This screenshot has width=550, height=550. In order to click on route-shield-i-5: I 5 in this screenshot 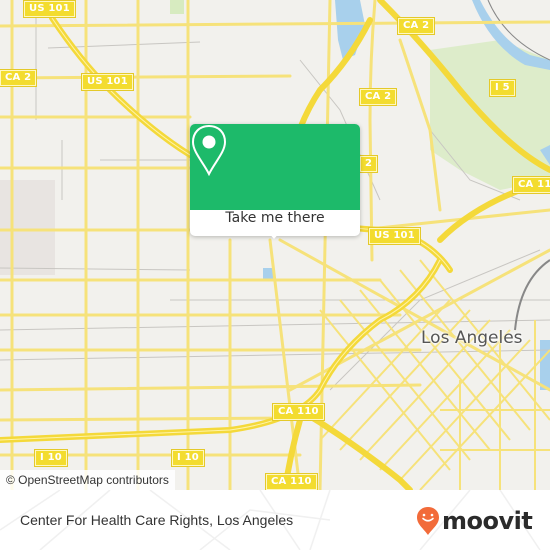, I will do `click(502, 88)`.